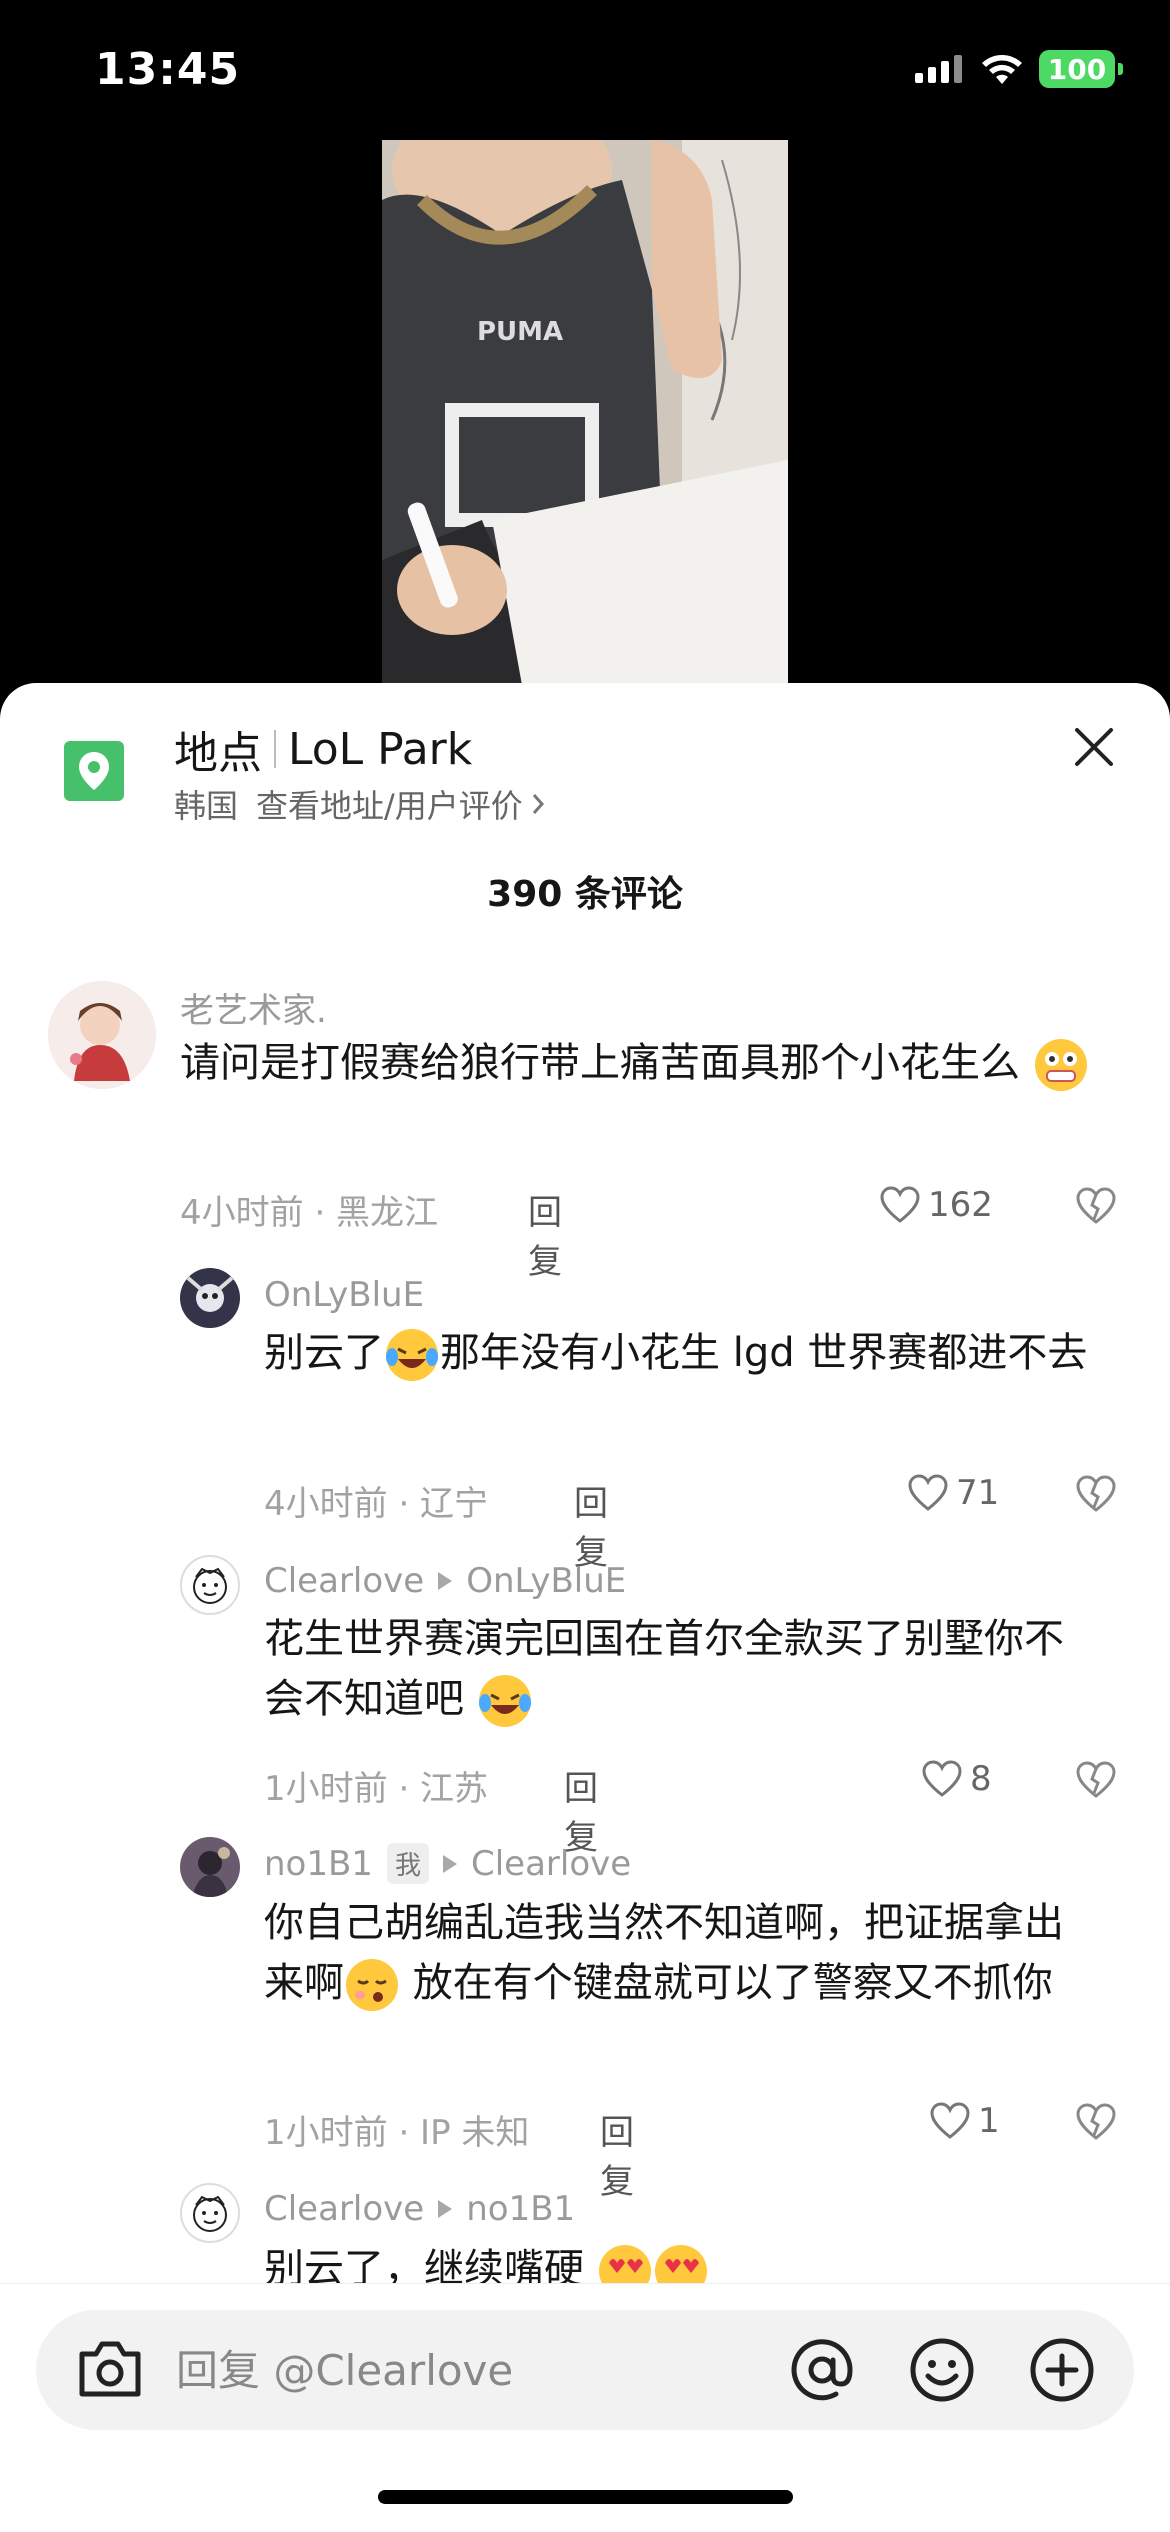 The image size is (1170, 2532). I want to click on status-indicators: 100, so click(1018, 69).